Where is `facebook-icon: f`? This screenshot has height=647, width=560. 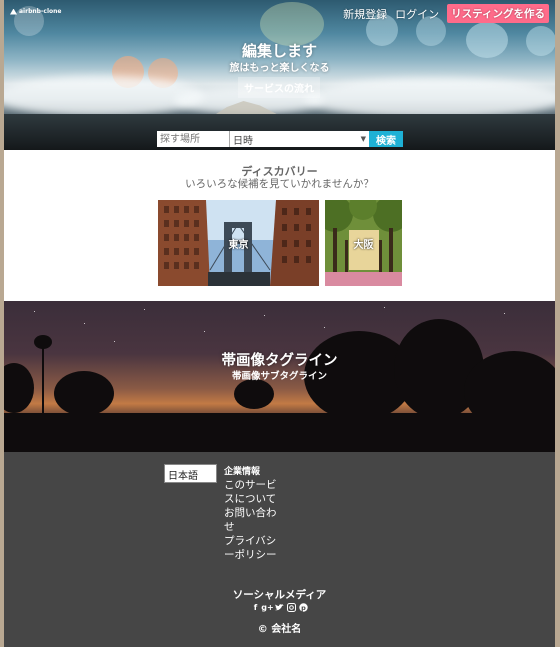 facebook-icon: f is located at coordinates (255, 607).